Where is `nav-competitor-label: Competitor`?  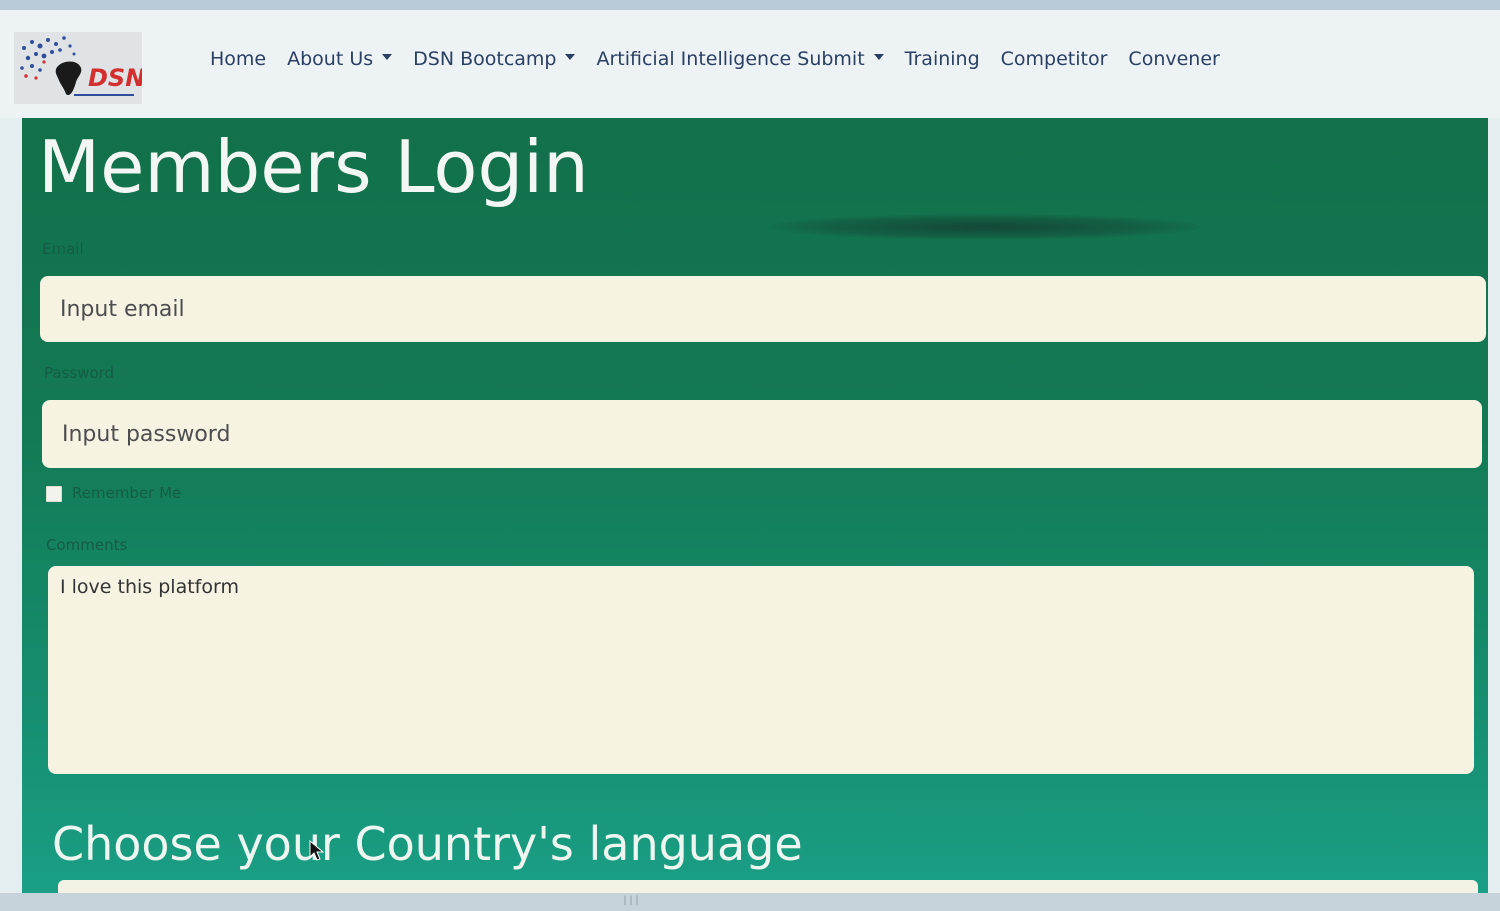 nav-competitor-label: Competitor is located at coordinates (1054, 59).